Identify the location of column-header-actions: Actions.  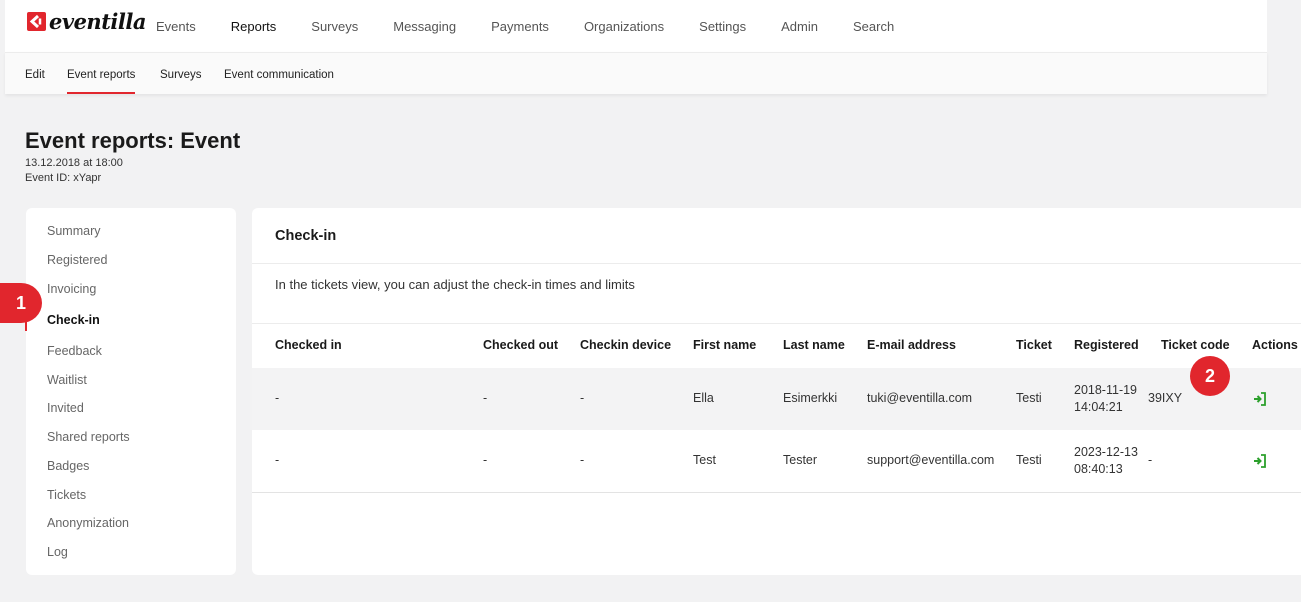
(1275, 345).